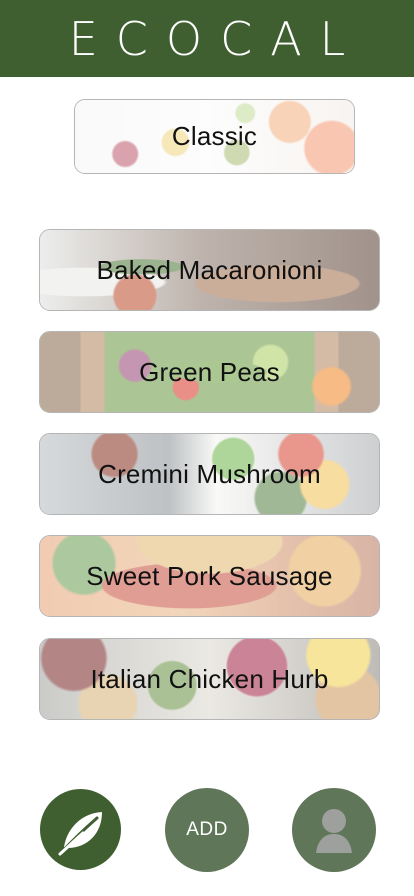 This screenshot has width=414, height=896. I want to click on classic-menu-button: Classic, so click(214, 136).